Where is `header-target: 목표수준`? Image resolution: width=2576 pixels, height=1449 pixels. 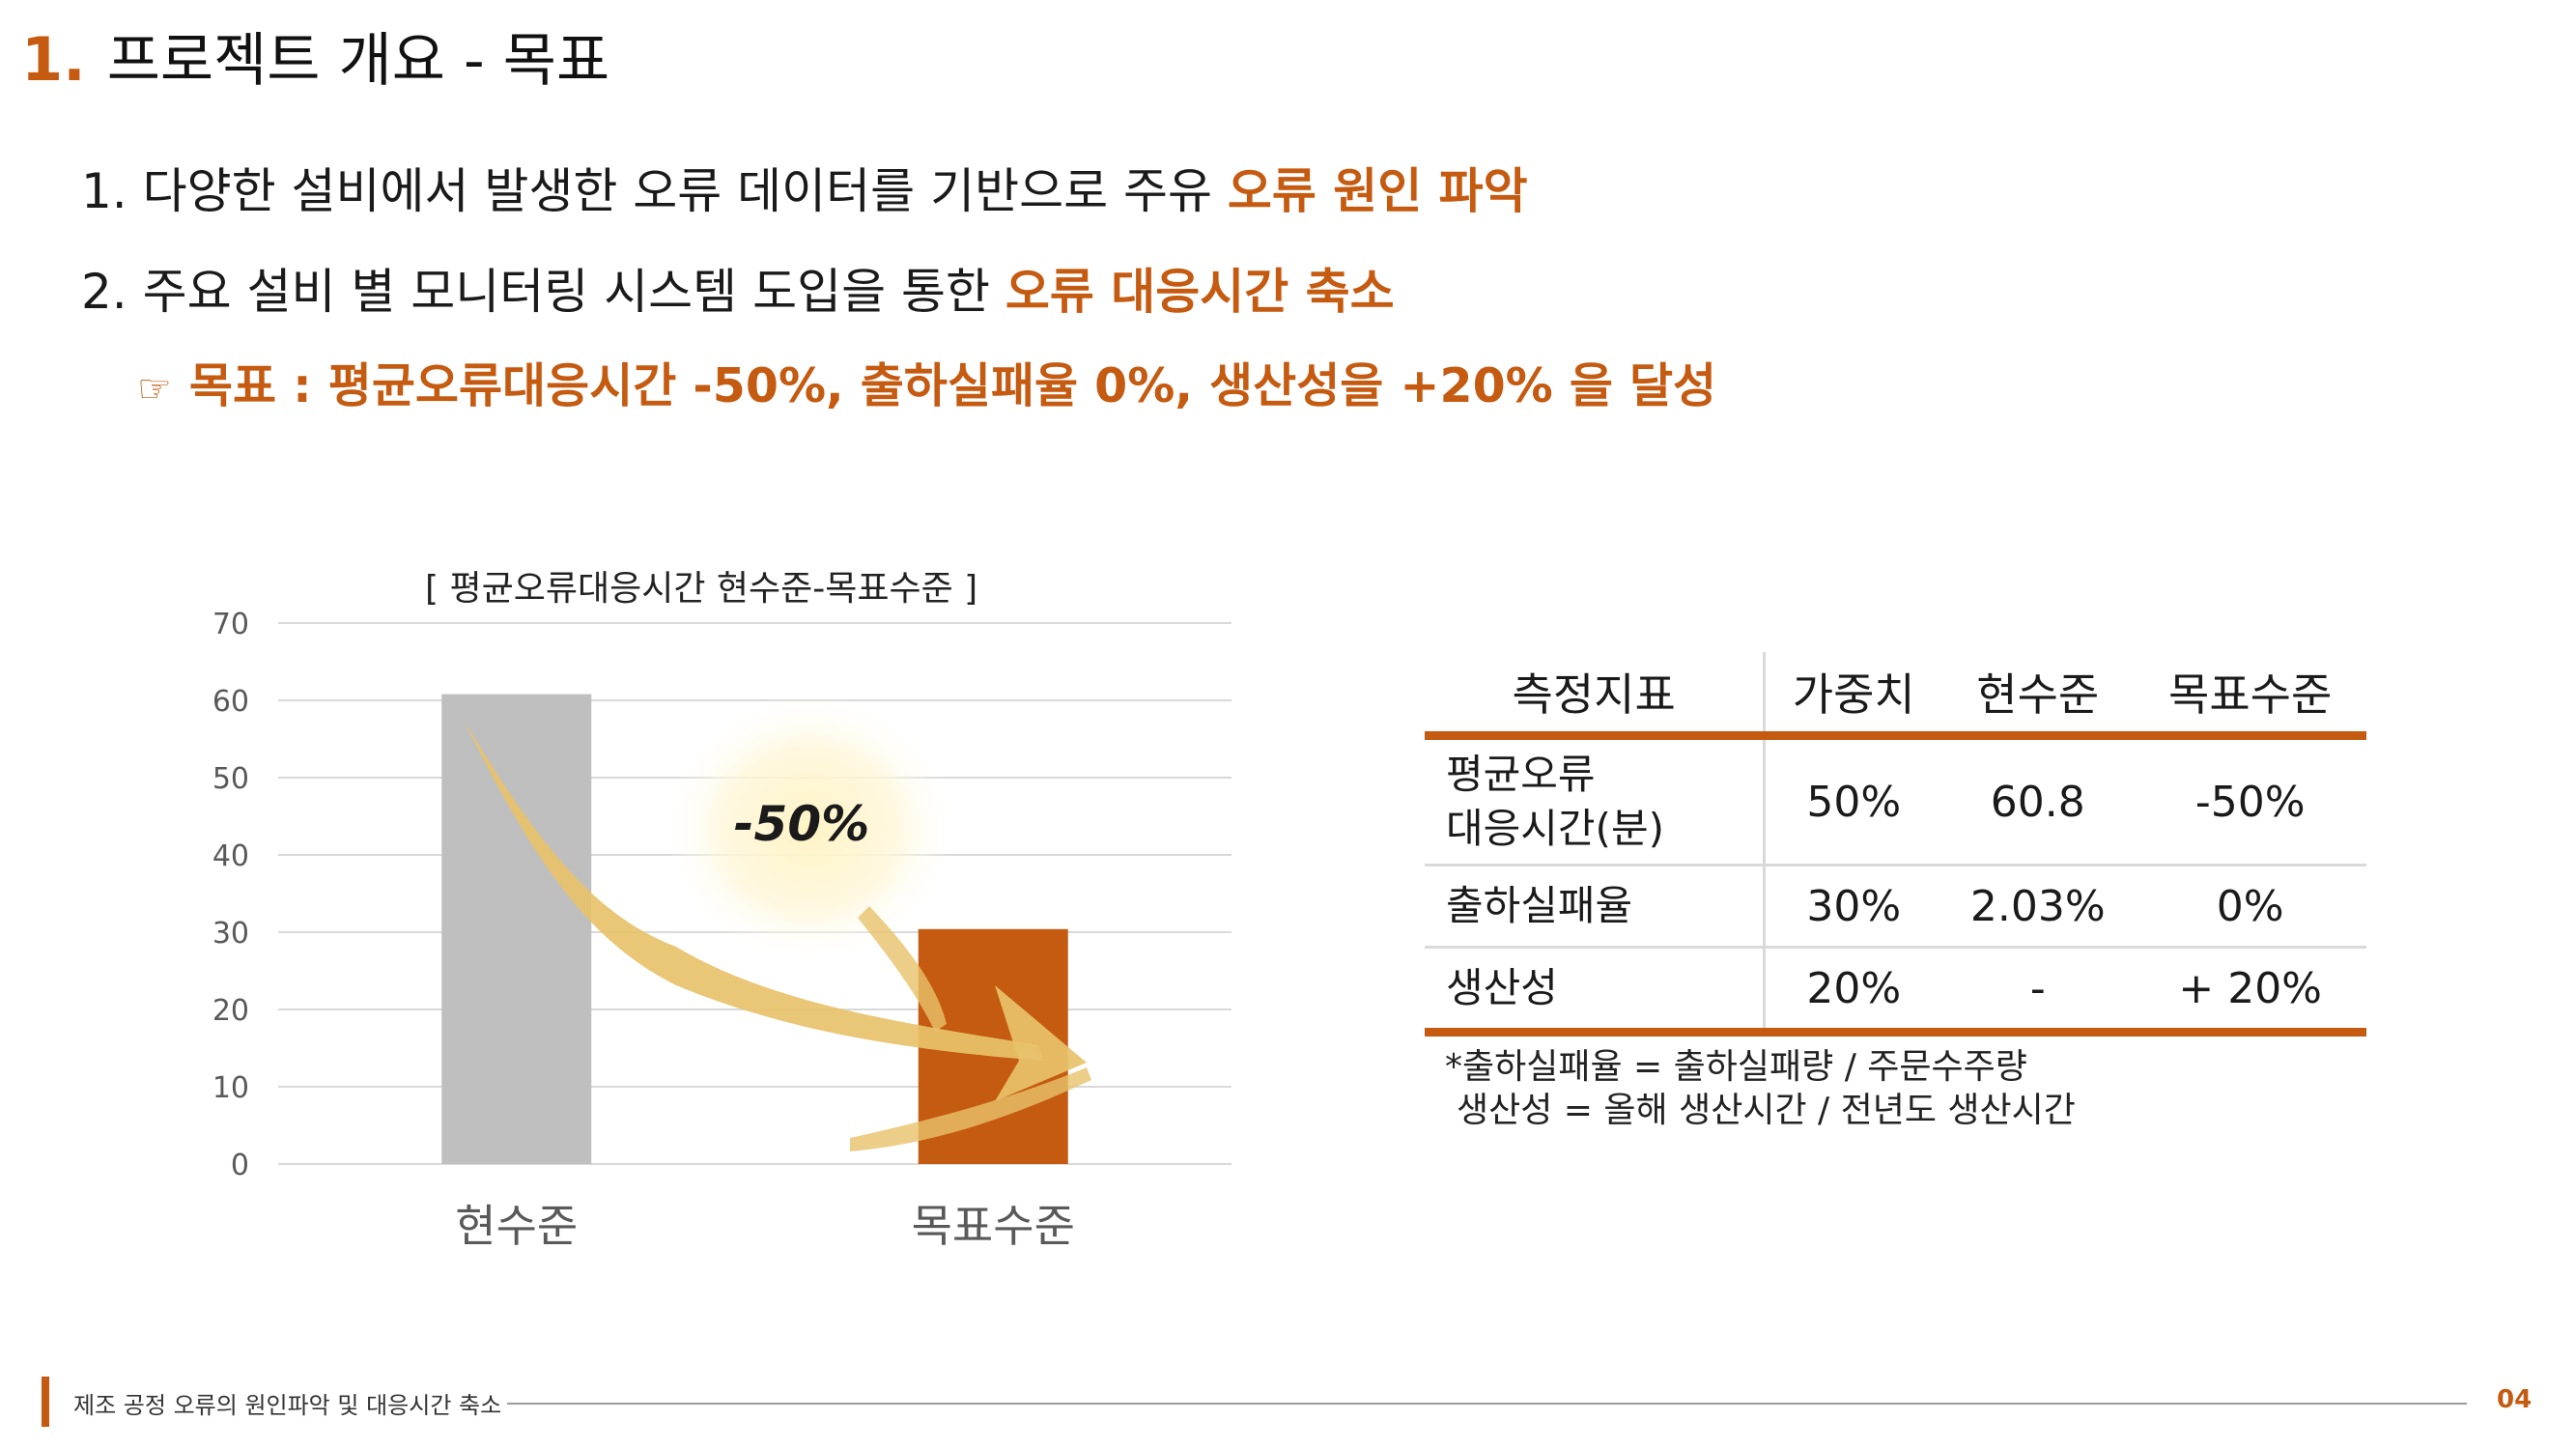
header-target: 목표수준 is located at coordinates (2250, 694).